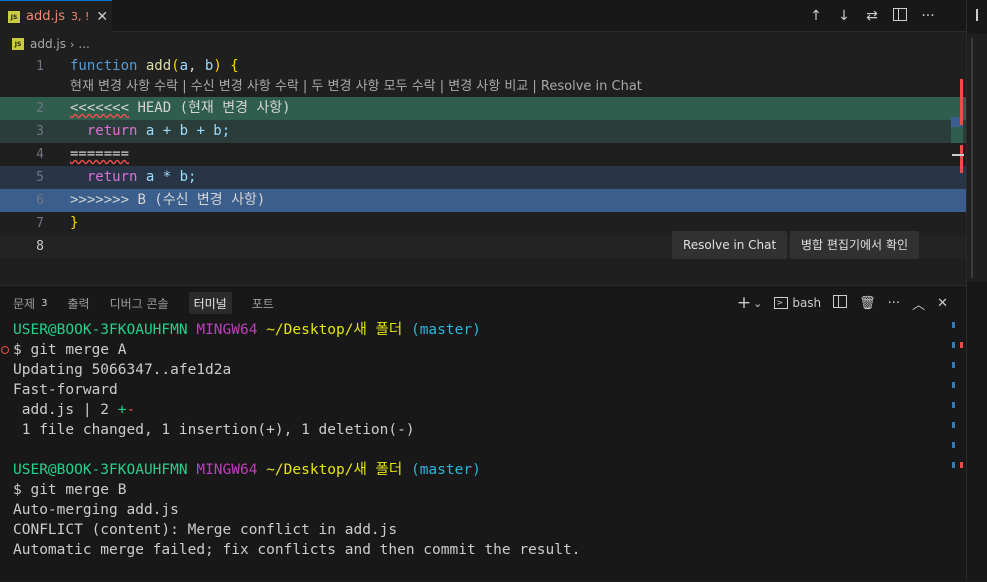  What do you see at coordinates (483, 108) in the screenshot?
I see `code-line-2: 2 <<<<<<< HEAD (현재 변경 사항)` at bounding box center [483, 108].